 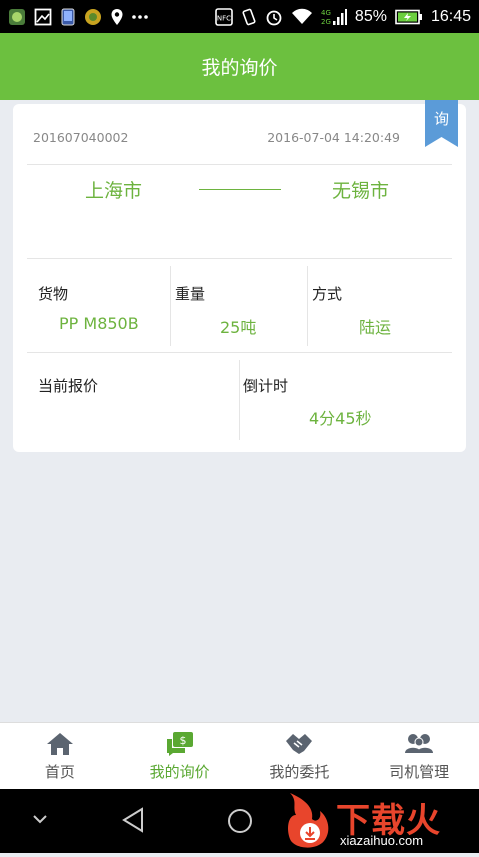 What do you see at coordinates (326, 13) in the screenshot?
I see `network-4g-label: 4G` at bounding box center [326, 13].